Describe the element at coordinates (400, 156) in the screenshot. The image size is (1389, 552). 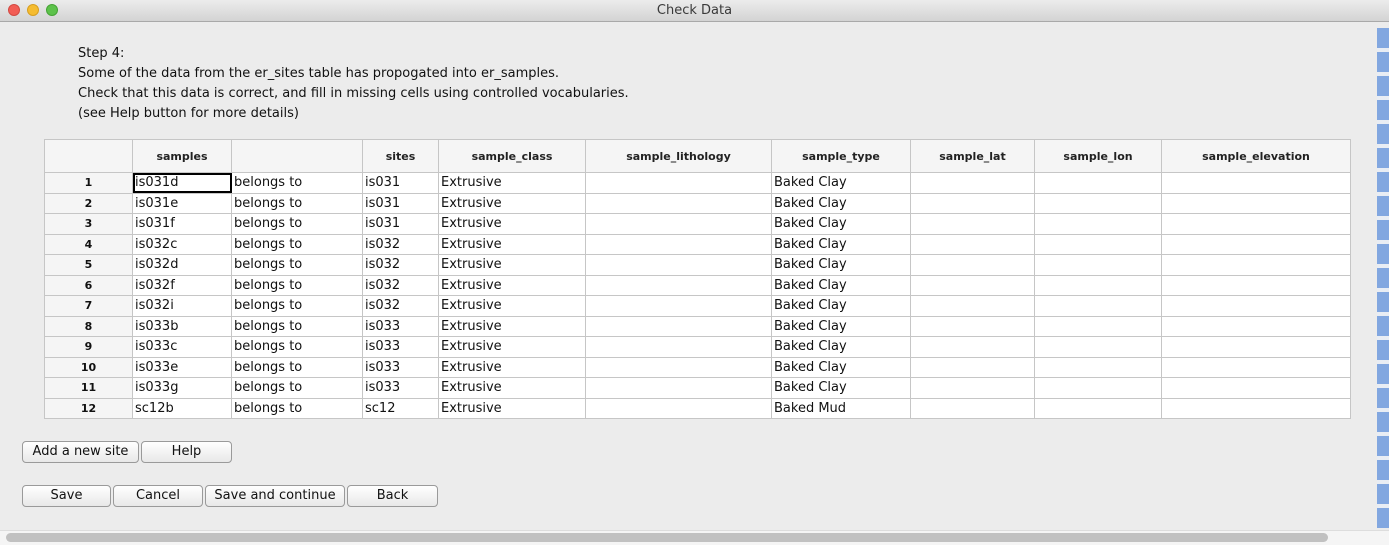
I see `column-header: sites` at that location.